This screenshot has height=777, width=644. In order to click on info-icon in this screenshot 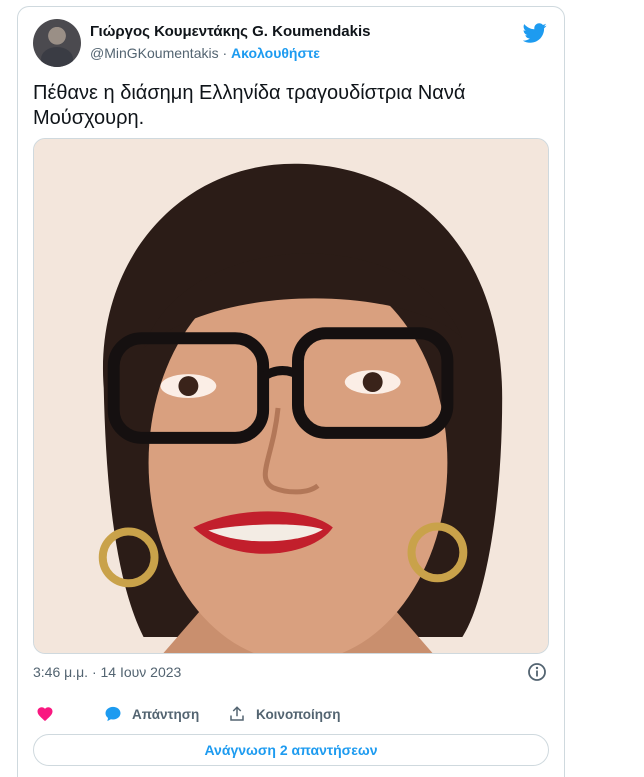, I will do `click(537, 672)`.